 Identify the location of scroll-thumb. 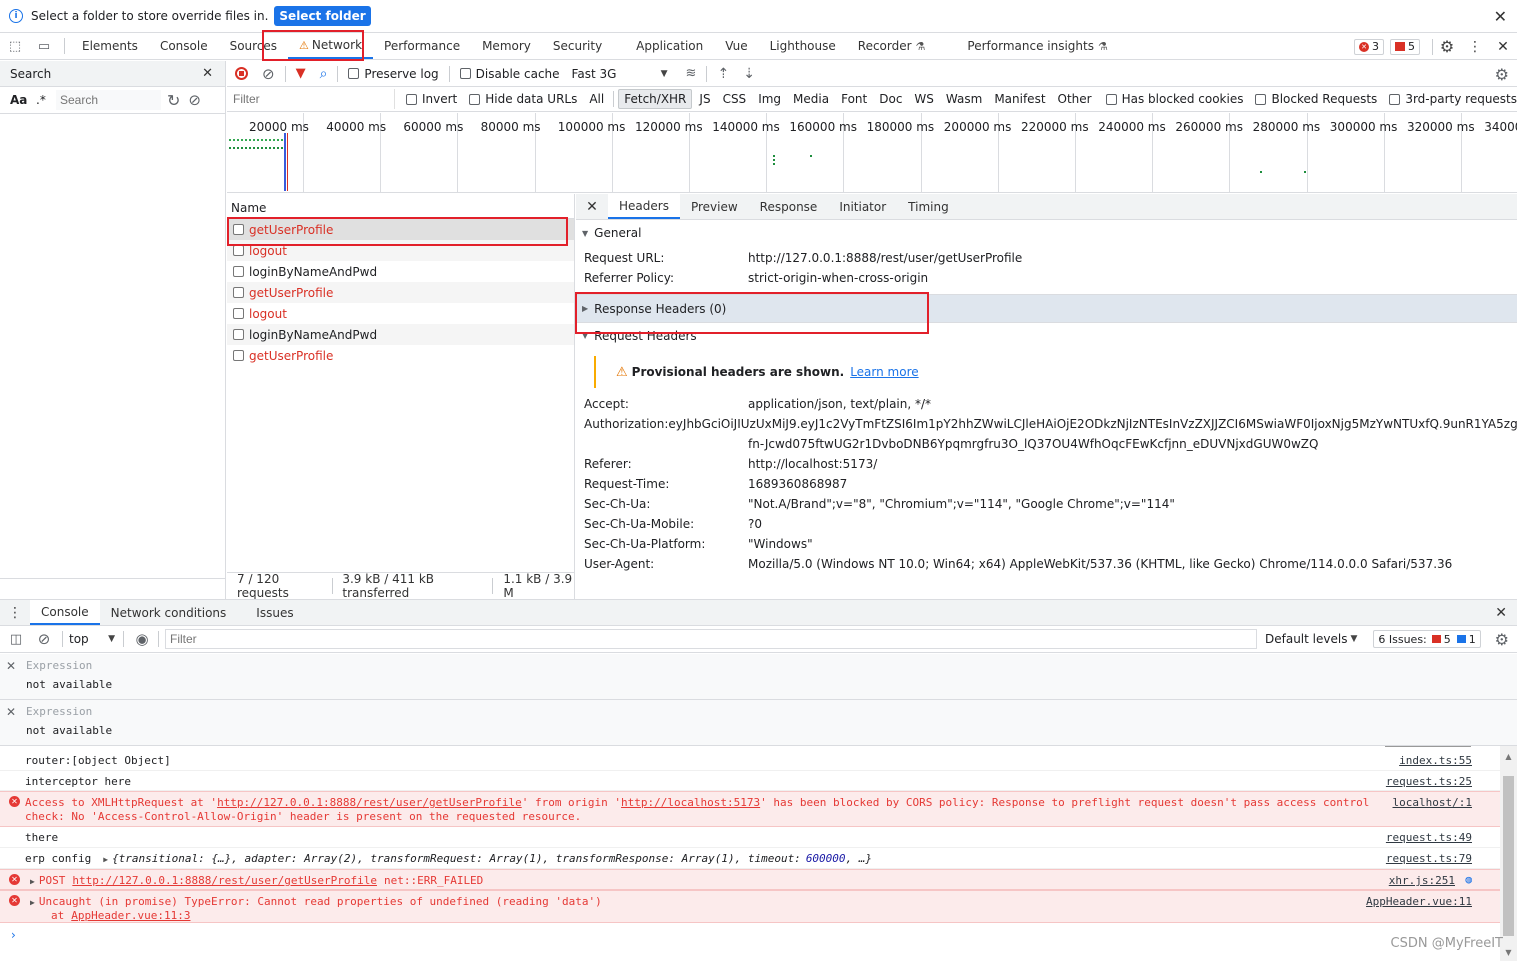
(1508, 856).